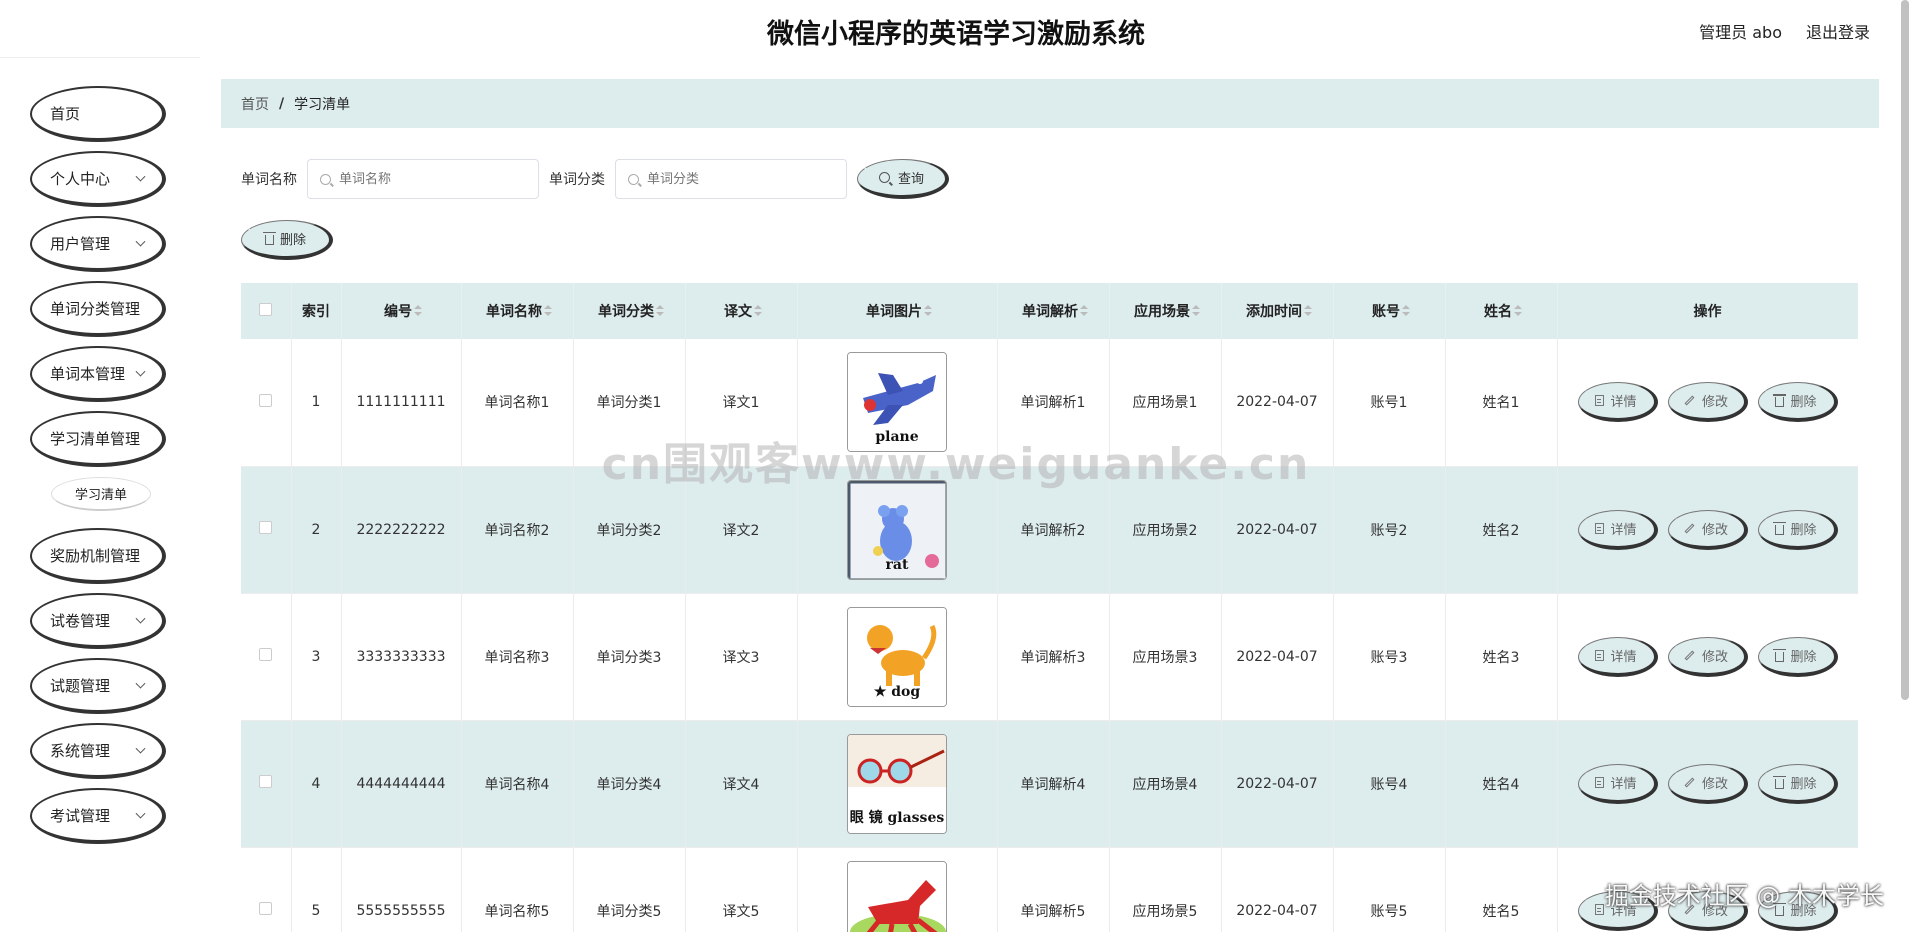 Image resolution: width=1912 pixels, height=932 pixels. I want to click on sidebar-item-system-management: 系统管理, so click(98, 751).